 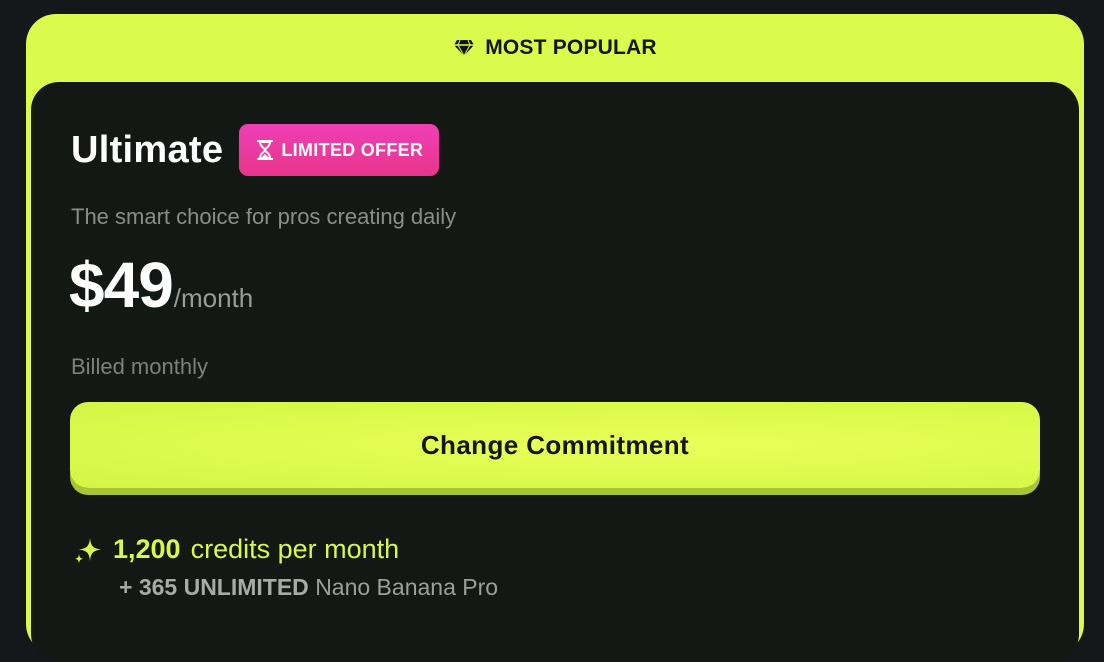 I want to click on price-period: /month, so click(x=213, y=298).